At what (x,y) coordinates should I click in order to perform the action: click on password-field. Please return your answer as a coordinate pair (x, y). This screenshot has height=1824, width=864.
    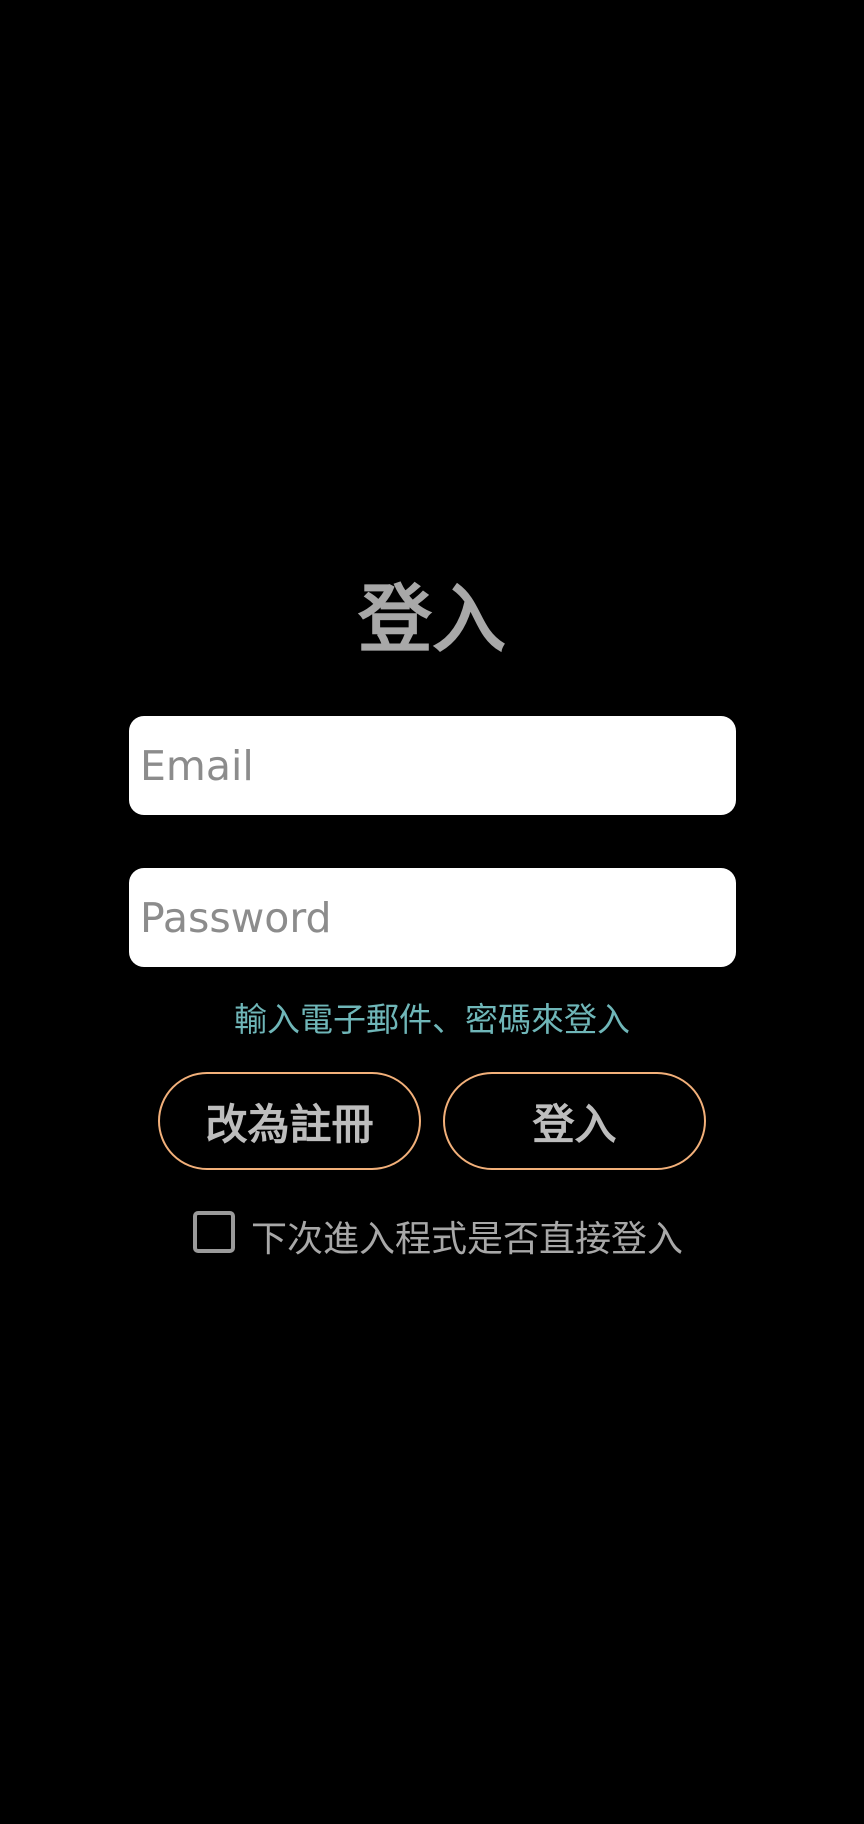
    Looking at the image, I should click on (432, 917).